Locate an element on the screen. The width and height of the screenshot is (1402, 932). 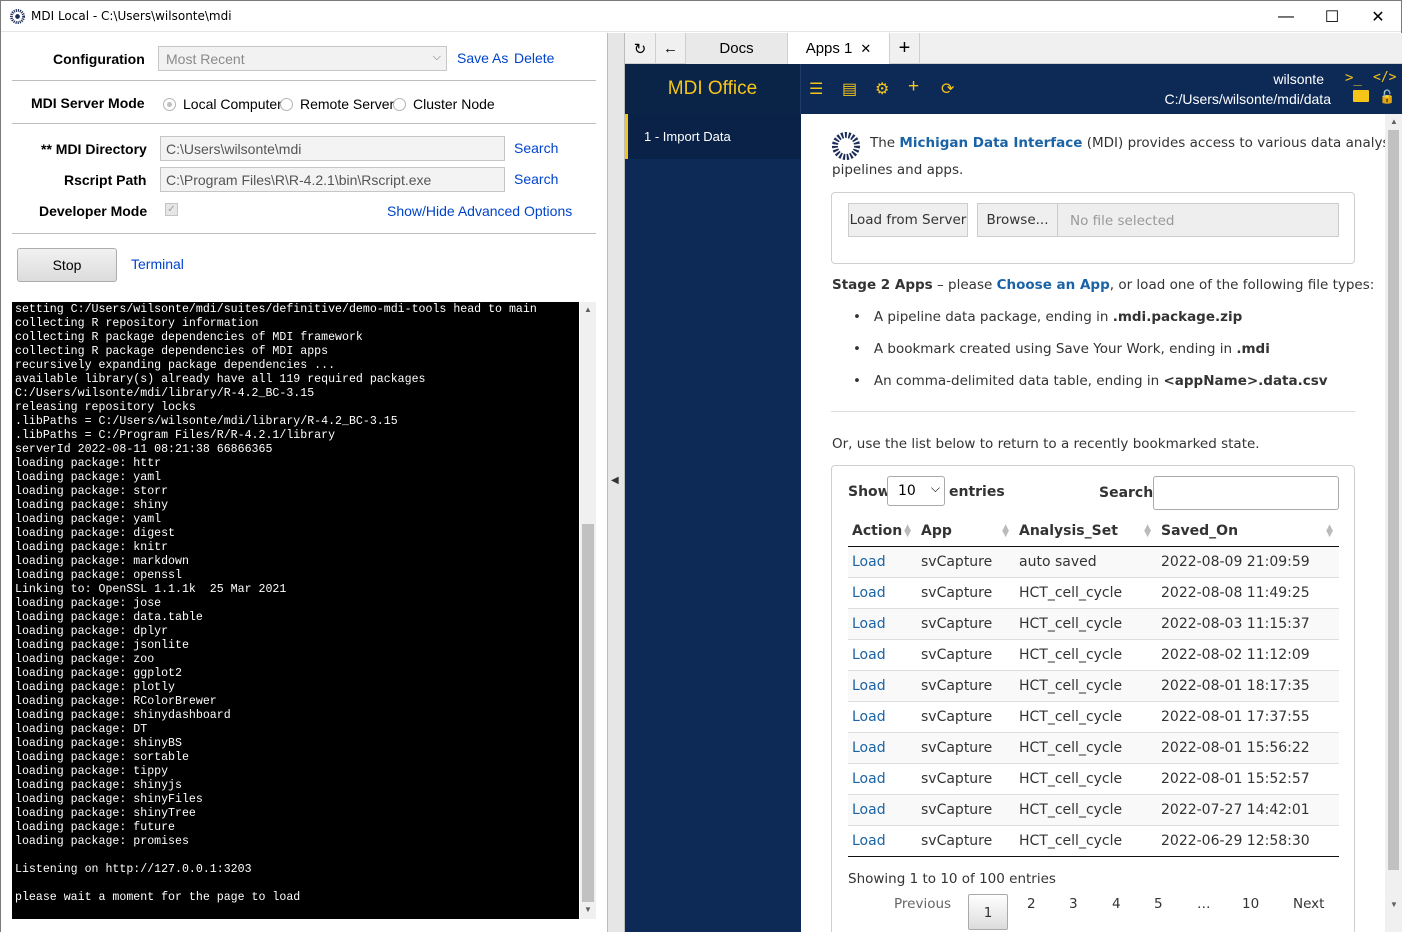
reload-icon: ↻ is located at coordinates (640, 48).